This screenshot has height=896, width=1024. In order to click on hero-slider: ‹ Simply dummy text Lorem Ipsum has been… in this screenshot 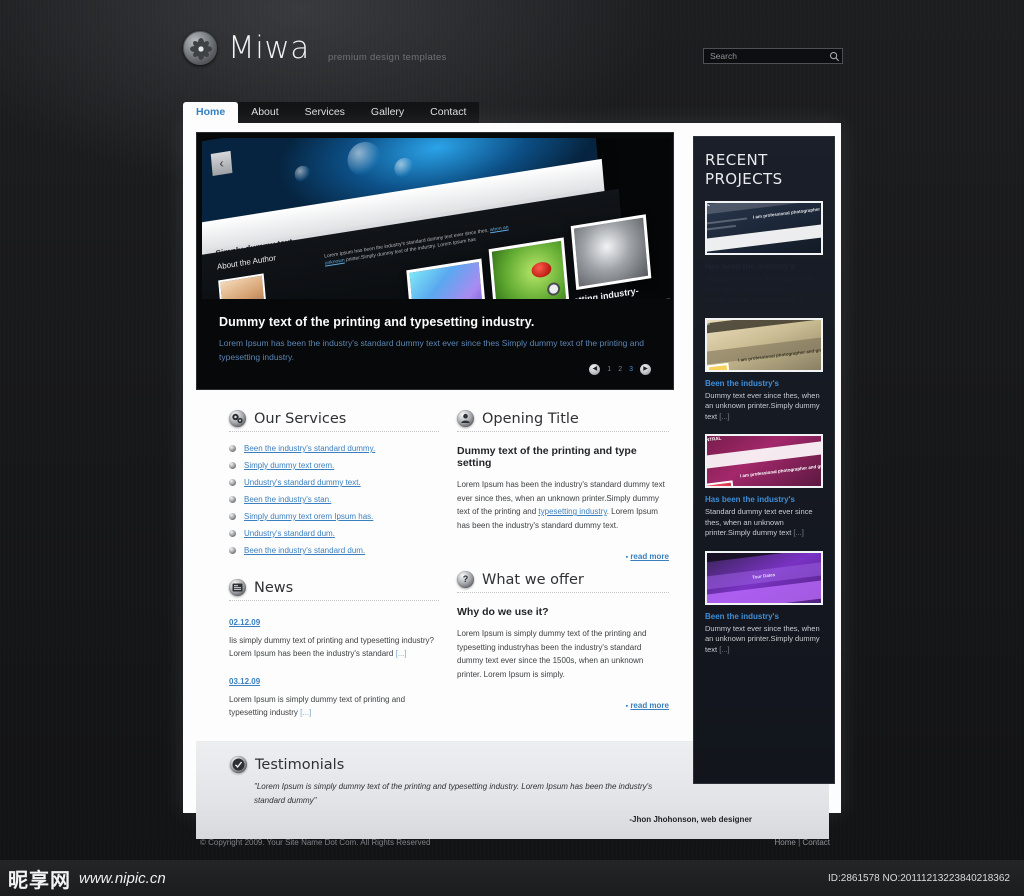, I will do `click(435, 261)`.